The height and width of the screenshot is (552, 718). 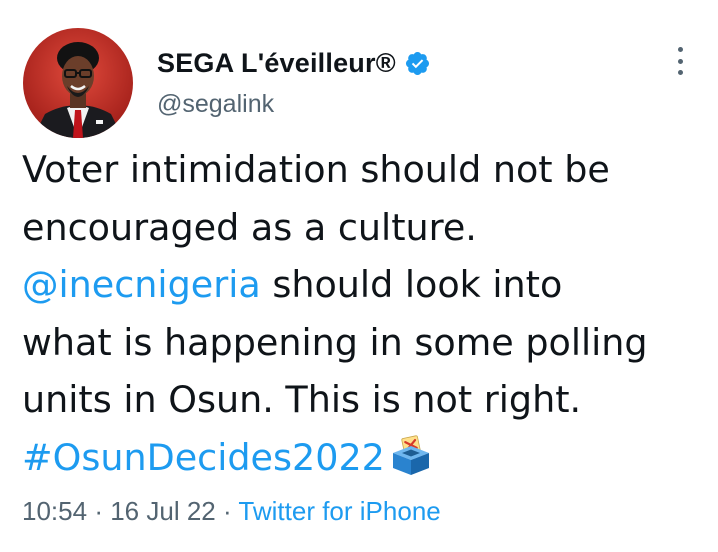 What do you see at coordinates (411, 455) in the screenshot?
I see `ballot-box-icon` at bounding box center [411, 455].